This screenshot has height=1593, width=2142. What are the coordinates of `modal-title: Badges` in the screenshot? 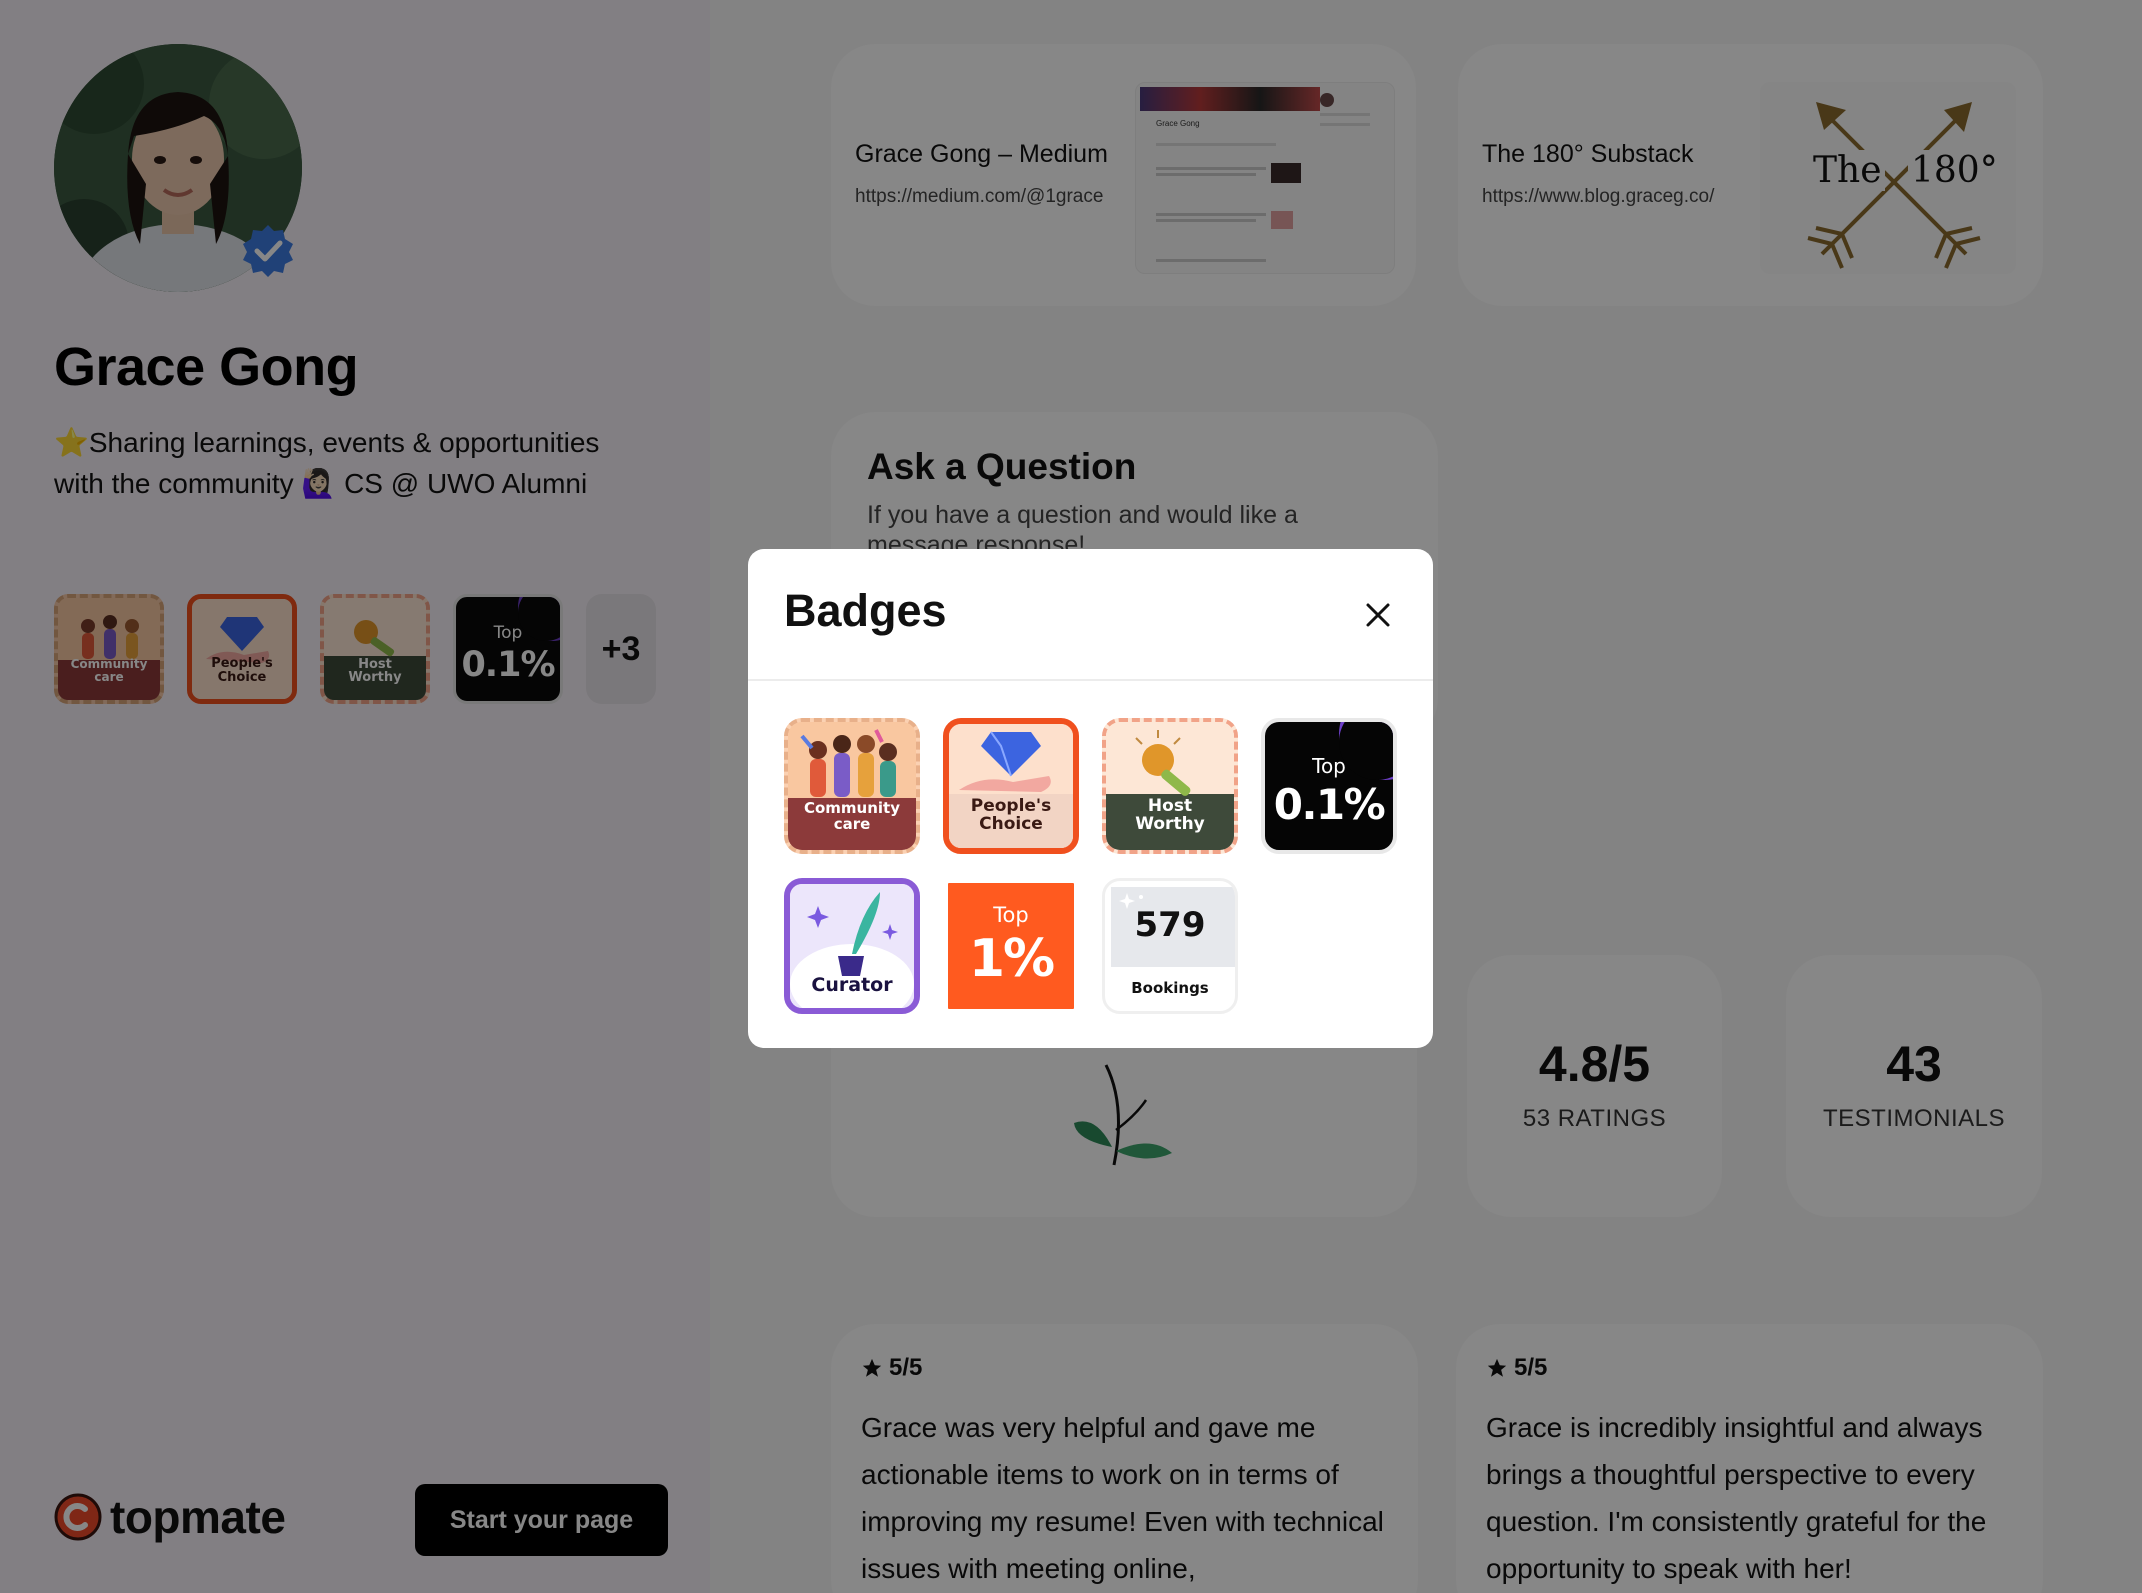 It's located at (865, 610).